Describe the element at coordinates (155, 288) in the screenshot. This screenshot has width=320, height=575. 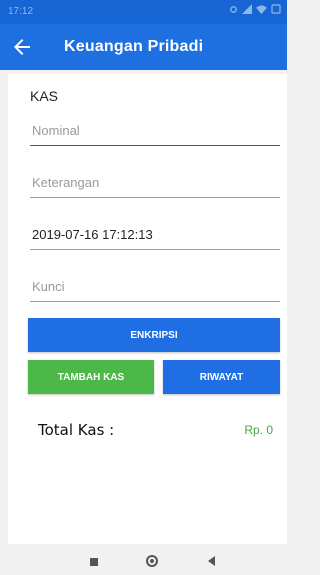
I see `kunci-input` at that location.